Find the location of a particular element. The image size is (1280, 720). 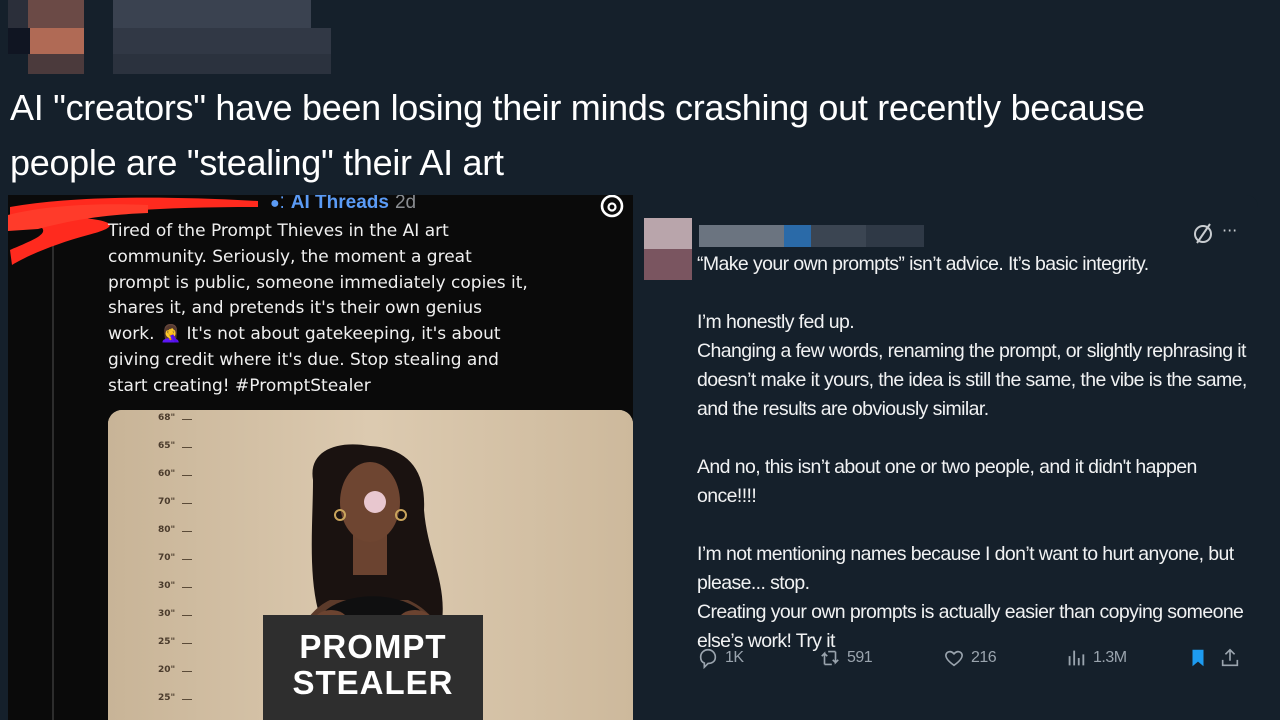

like-count: 216 is located at coordinates (984, 657).